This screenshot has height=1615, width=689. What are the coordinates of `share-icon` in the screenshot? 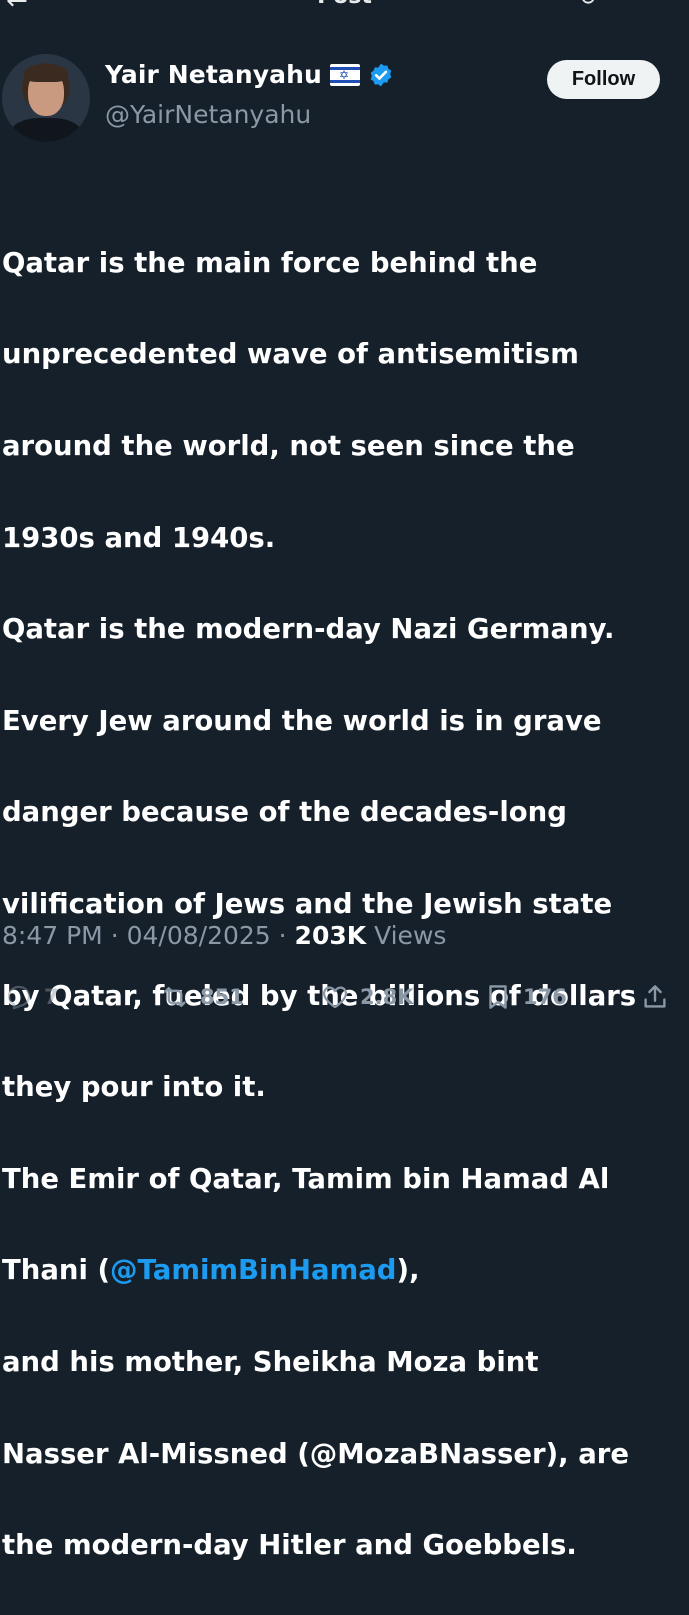 It's located at (655, 996).